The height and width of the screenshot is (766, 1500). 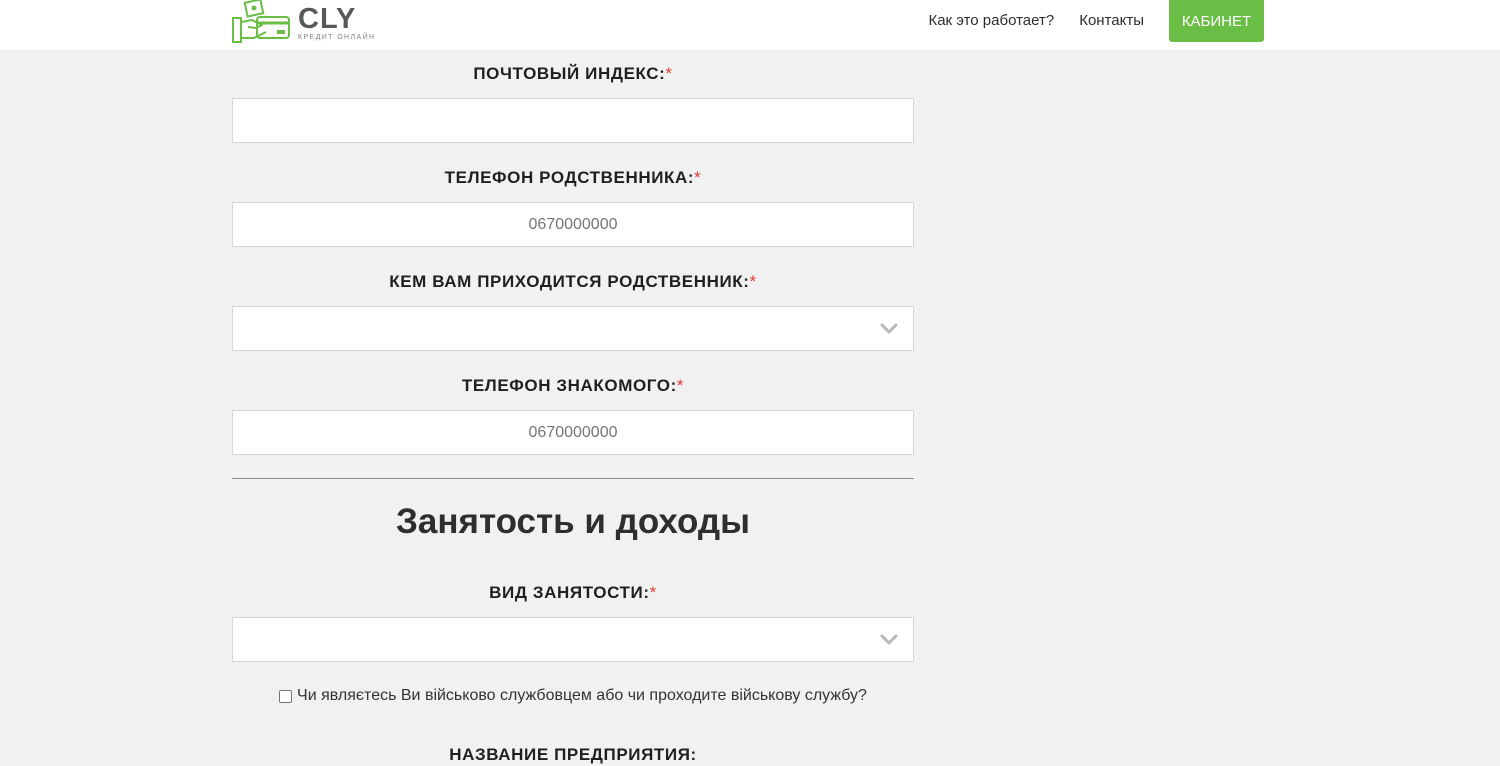 I want to click on logo-subtitle: КРЕДИТ ОНЛАЙН, so click(x=337, y=37).